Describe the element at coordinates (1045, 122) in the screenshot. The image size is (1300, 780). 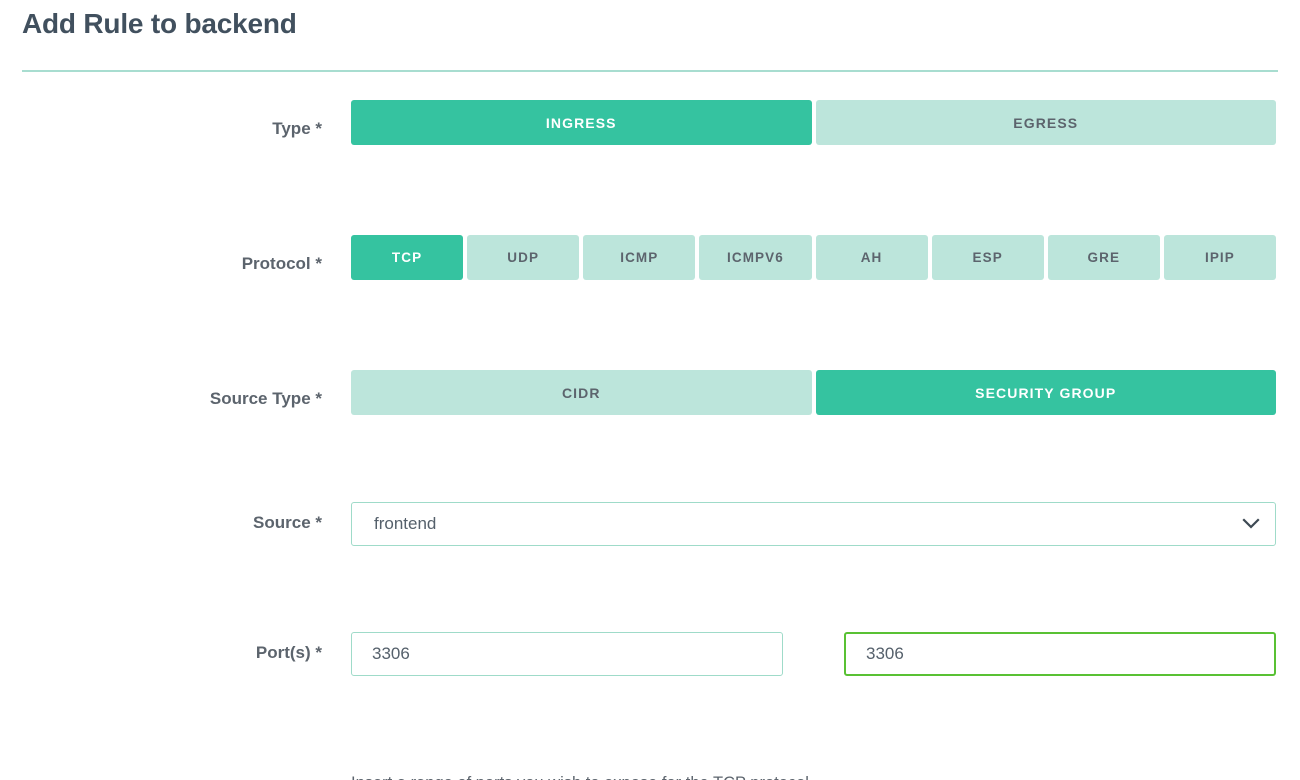
I see `type-option-egress: EGRESS` at that location.